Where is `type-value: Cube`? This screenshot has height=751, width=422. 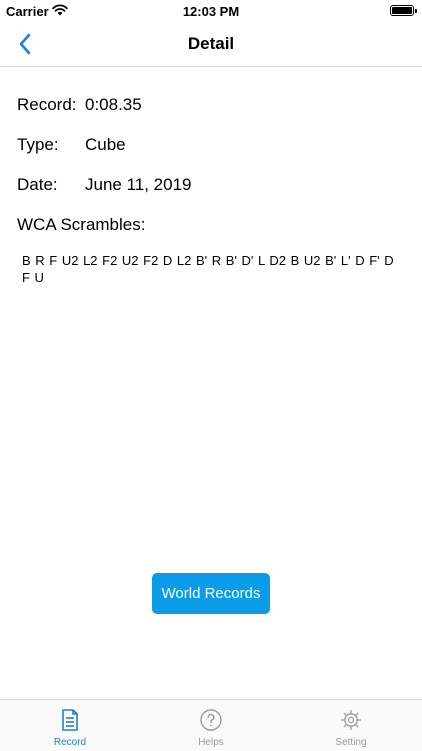 type-value: Cube is located at coordinates (105, 144).